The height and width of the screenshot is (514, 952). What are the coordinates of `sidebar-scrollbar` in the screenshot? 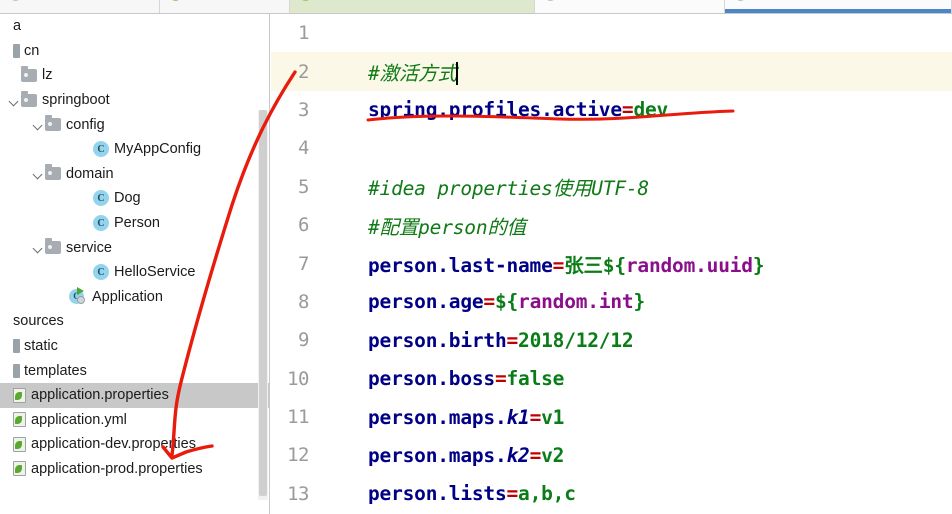 It's located at (263, 305).